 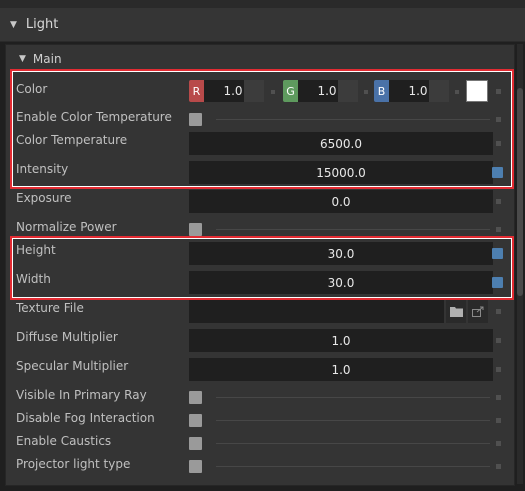 I want to click on section-title: Light, so click(x=42, y=24).